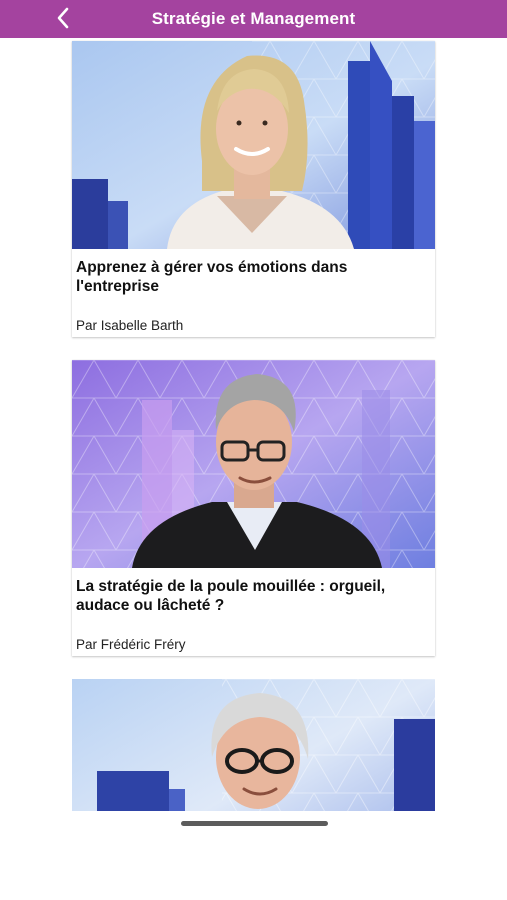  What do you see at coordinates (130, 325) in the screenshot?
I see `article-author: Par Isabelle Barth` at bounding box center [130, 325].